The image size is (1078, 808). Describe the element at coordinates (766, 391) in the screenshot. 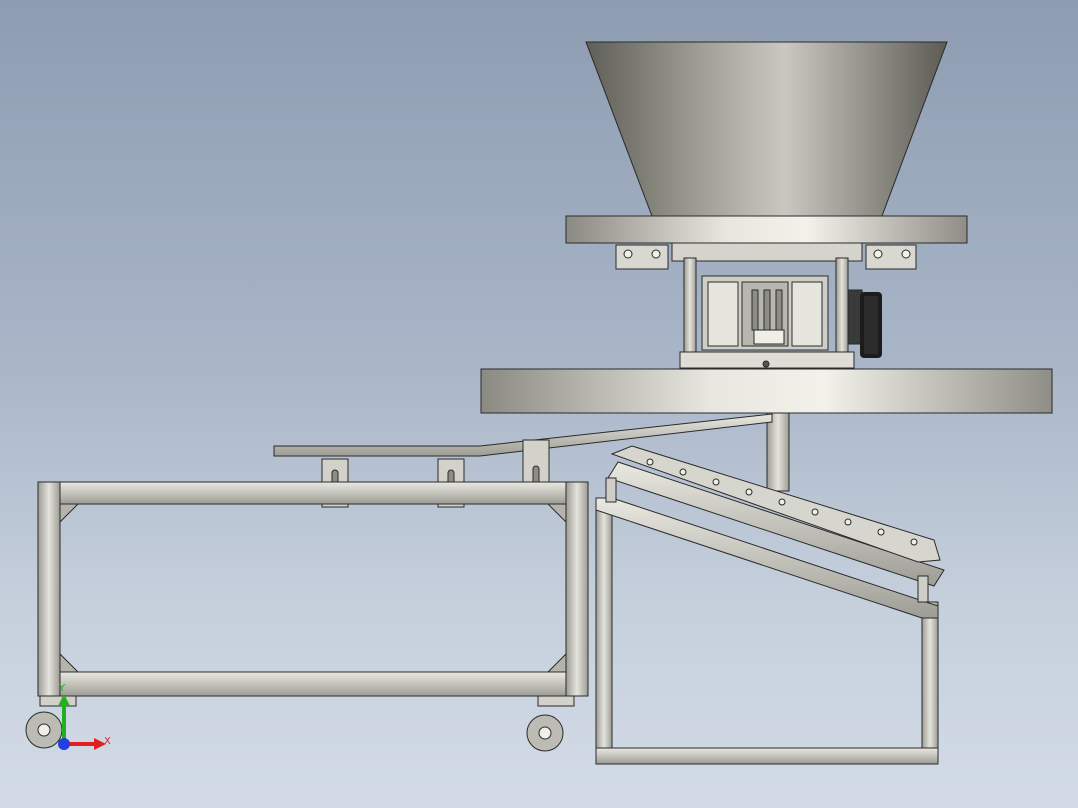

I see `lower-plate` at that location.